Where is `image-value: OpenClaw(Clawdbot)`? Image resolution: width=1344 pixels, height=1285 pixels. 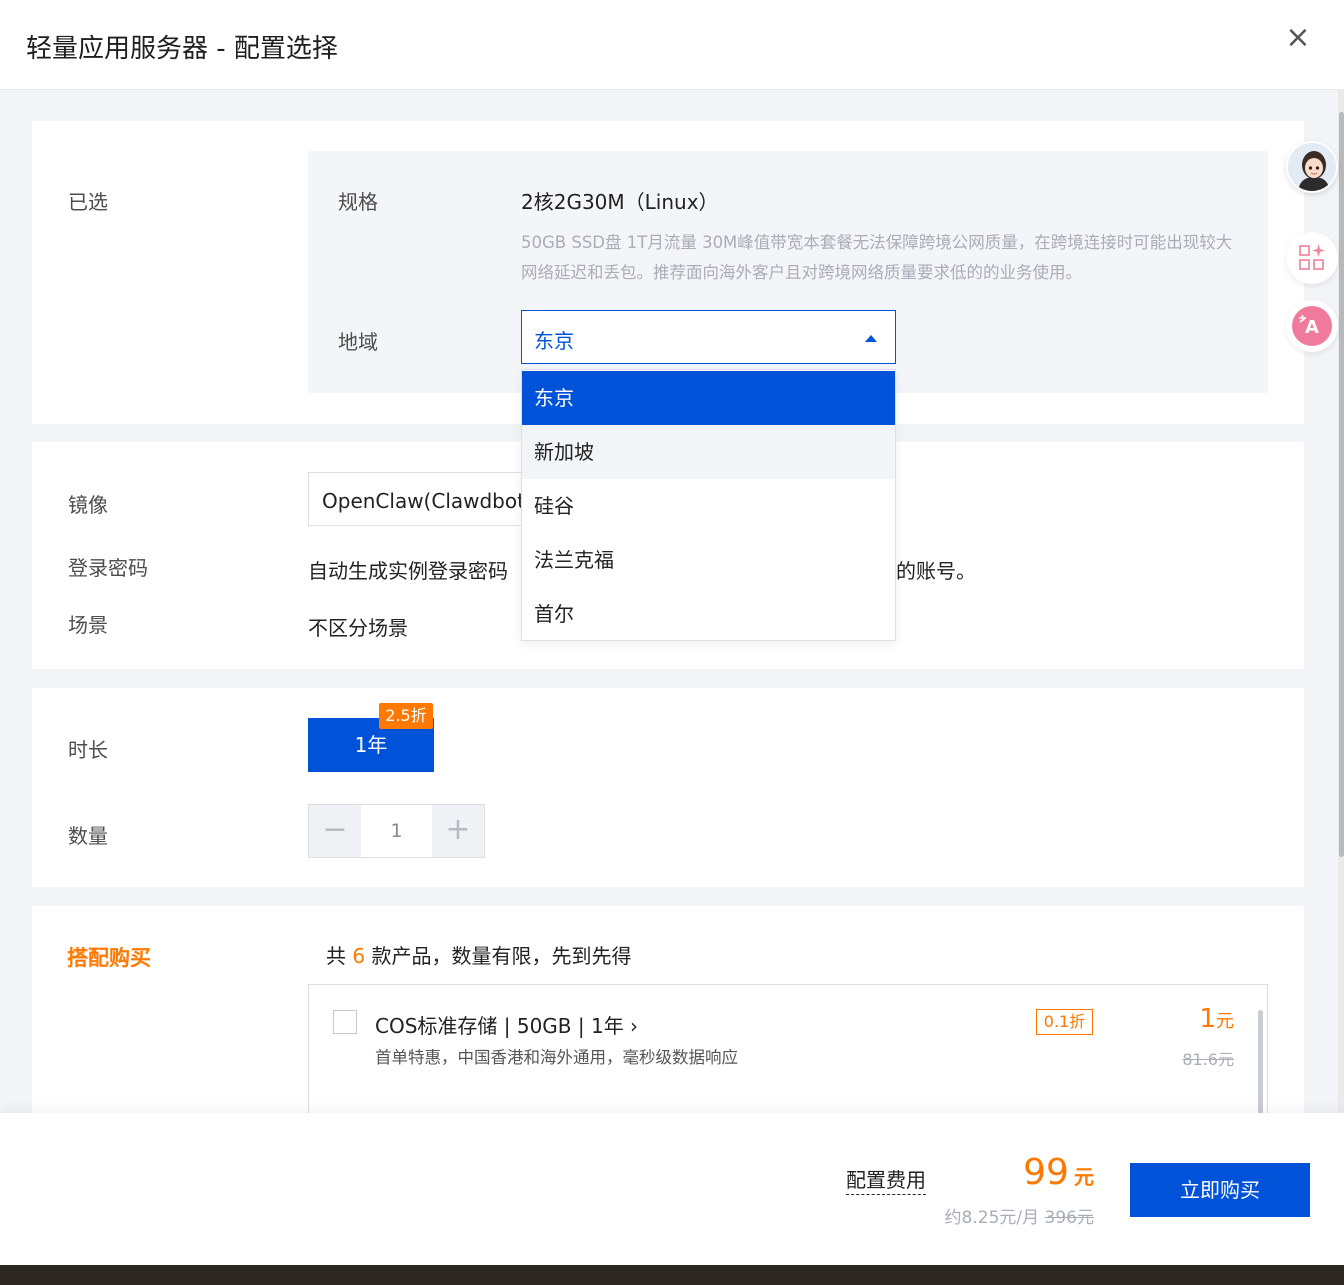
image-value: OpenClaw(Clawdbot) is located at coordinates (427, 501).